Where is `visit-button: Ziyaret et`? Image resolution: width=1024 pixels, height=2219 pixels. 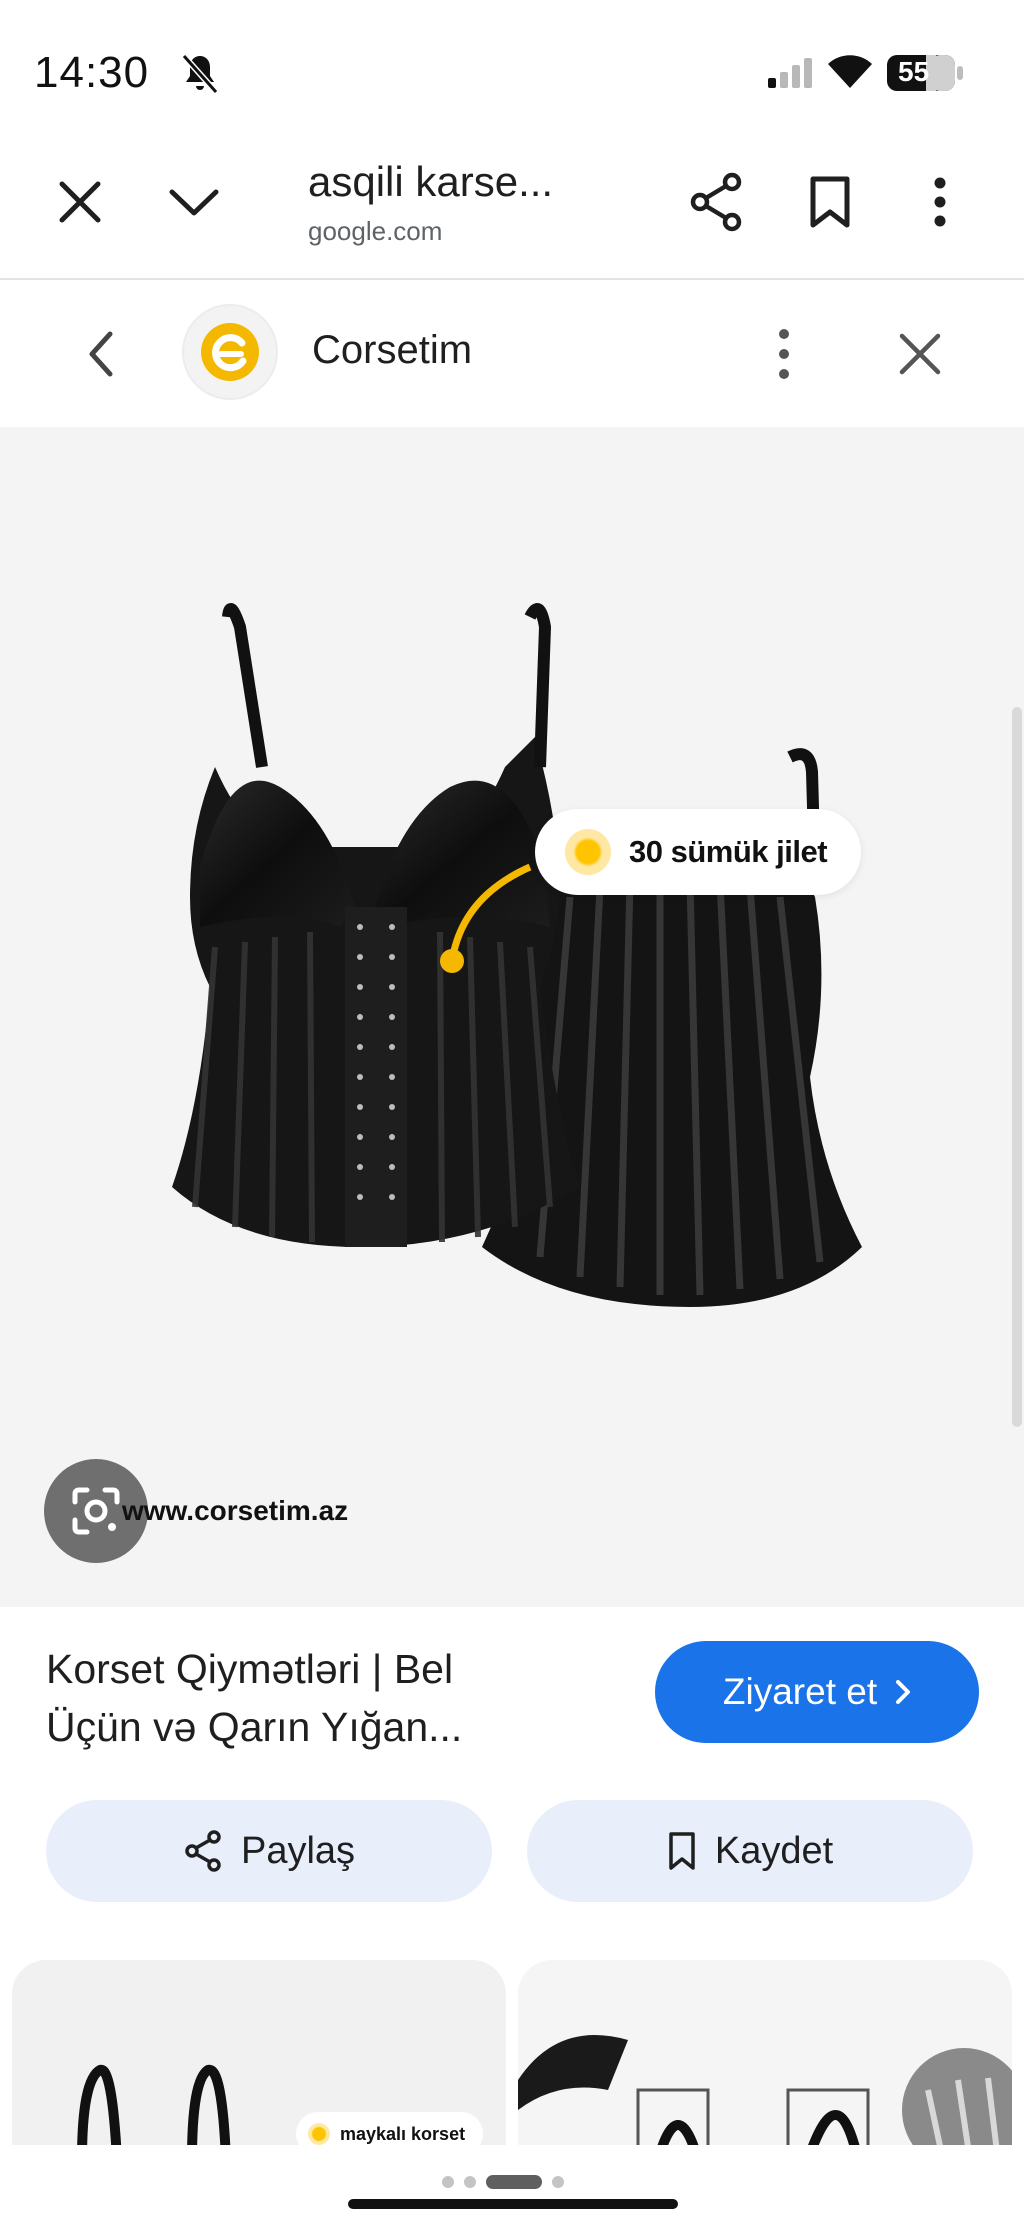 visit-button: Ziyaret et is located at coordinates (817, 1692).